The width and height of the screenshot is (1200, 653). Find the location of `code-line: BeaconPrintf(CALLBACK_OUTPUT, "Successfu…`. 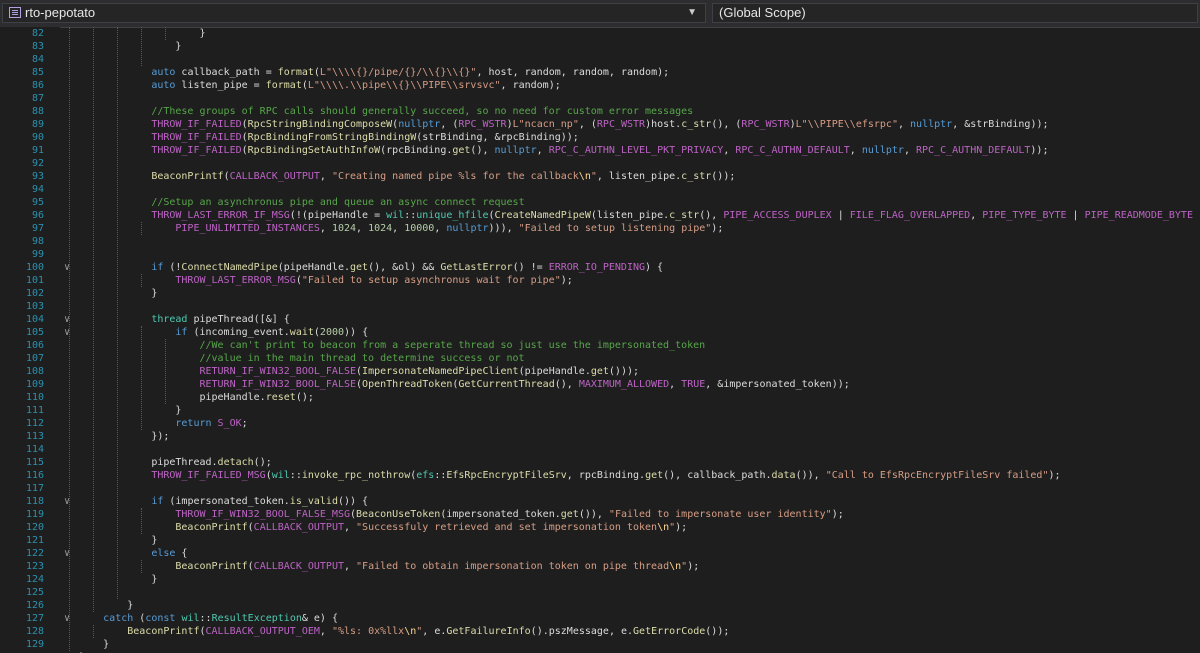

code-line: BeaconPrintf(CALLBACK_OUTPUT, "Successfu… is located at coordinates (431, 527).